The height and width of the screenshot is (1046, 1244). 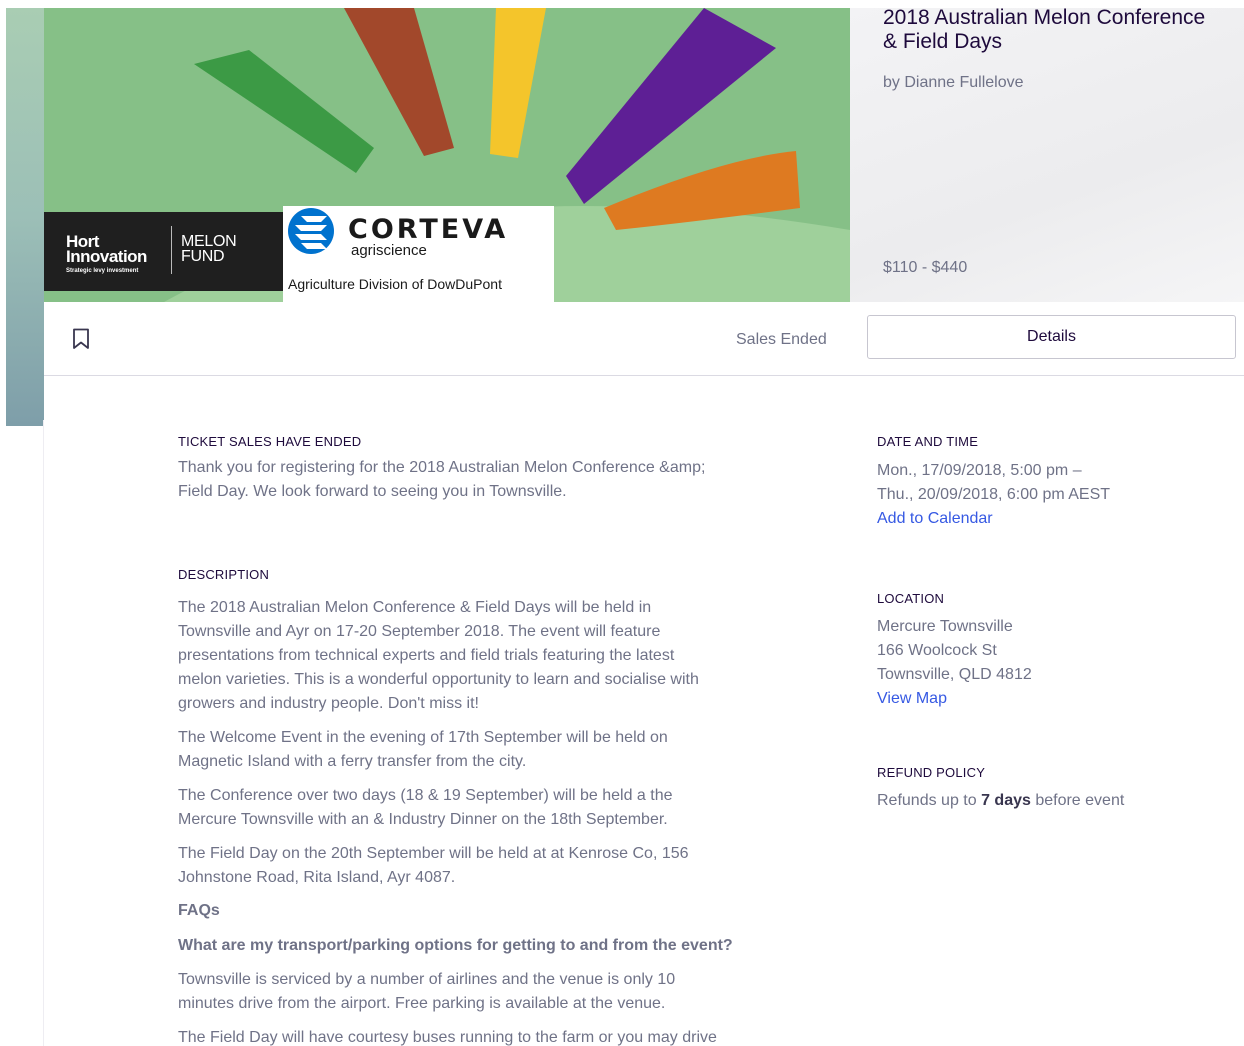 I want to click on sales-status: Sales Ended, so click(x=781, y=339).